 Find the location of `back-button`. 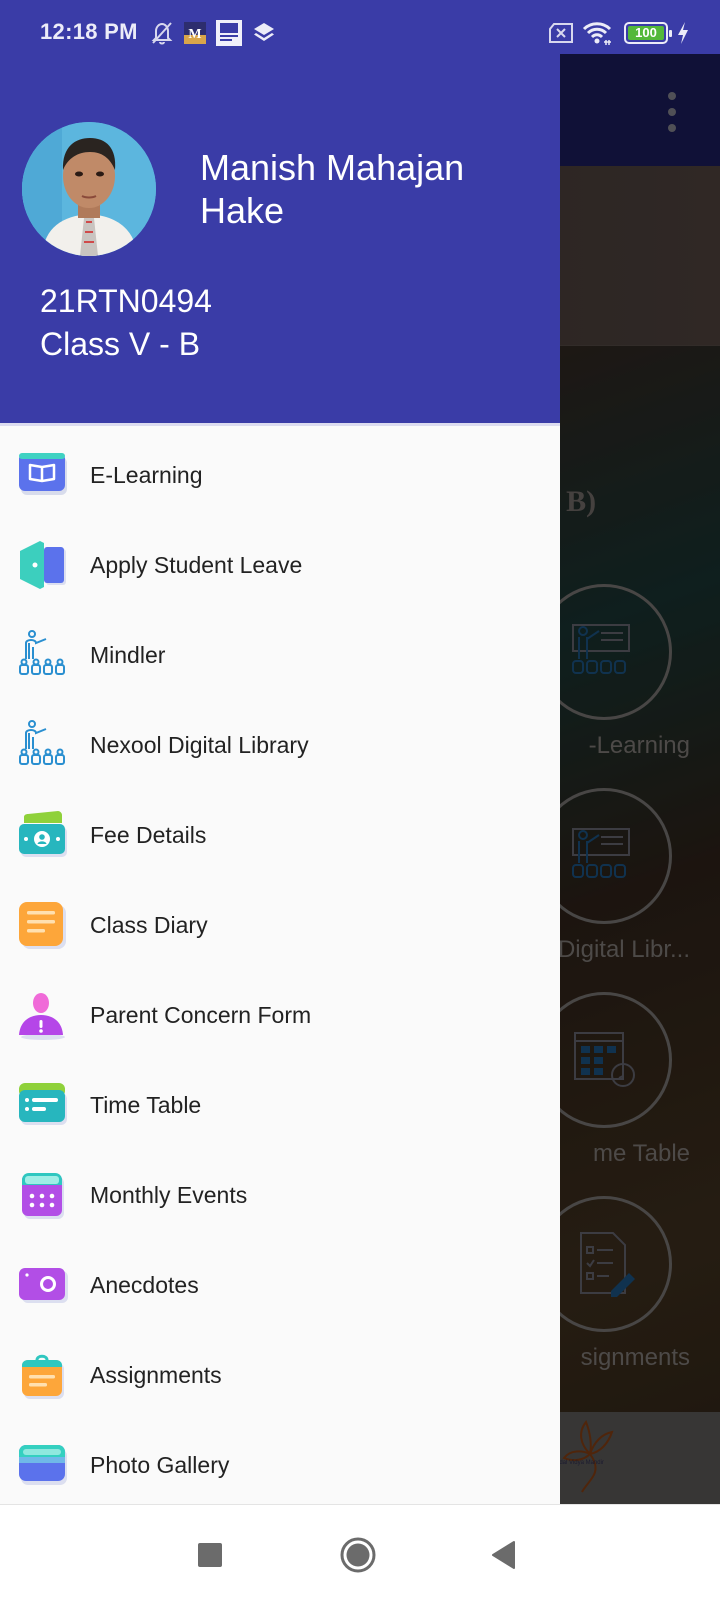

back-button is located at coordinates (504, 1555).